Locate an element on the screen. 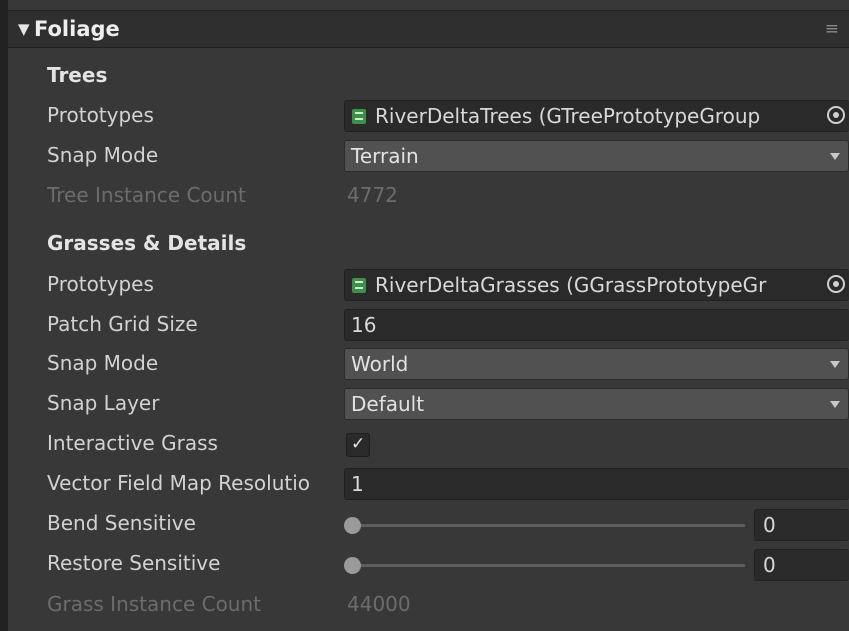 Image resolution: width=849 pixels, height=631 pixels. patch-grid-size-row: Patch Grid Size 16 is located at coordinates (428, 326).